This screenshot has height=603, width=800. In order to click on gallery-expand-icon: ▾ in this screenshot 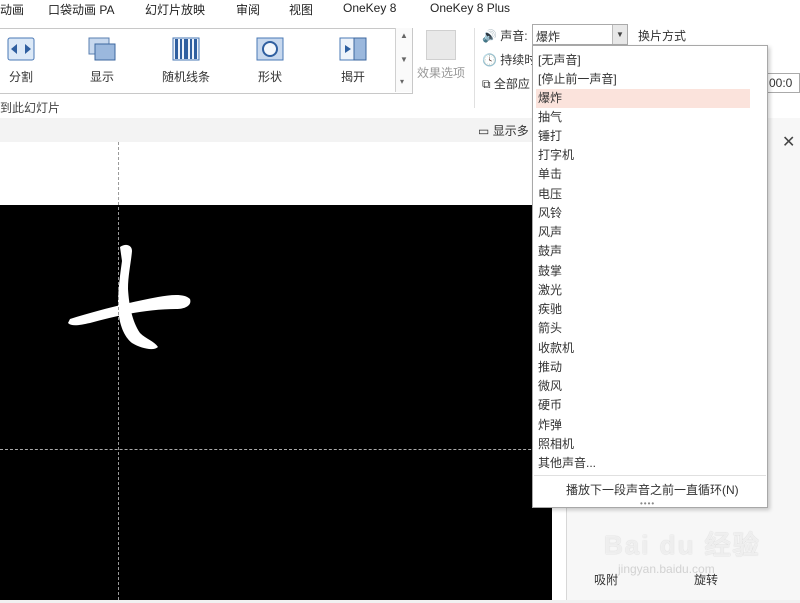, I will do `click(404, 82)`.